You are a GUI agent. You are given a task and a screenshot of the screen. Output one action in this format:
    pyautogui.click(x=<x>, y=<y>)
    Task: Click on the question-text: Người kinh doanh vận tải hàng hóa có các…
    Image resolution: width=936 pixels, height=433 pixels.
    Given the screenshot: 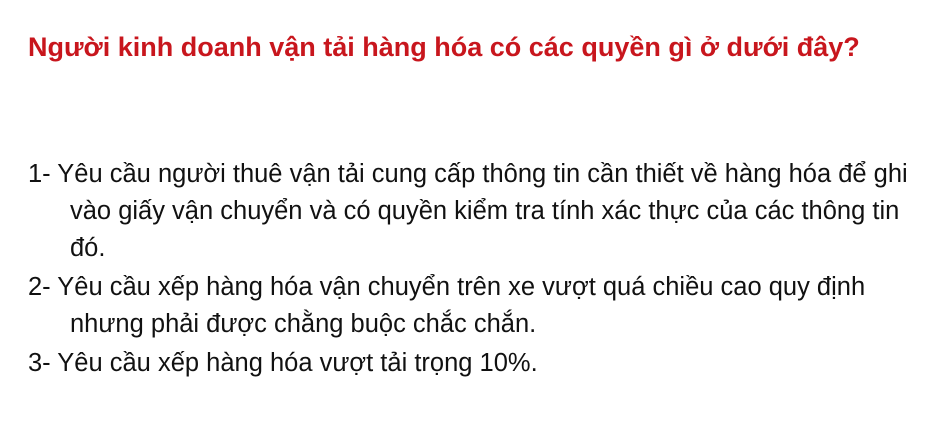 What is the action you would take?
    pyautogui.click(x=444, y=47)
    